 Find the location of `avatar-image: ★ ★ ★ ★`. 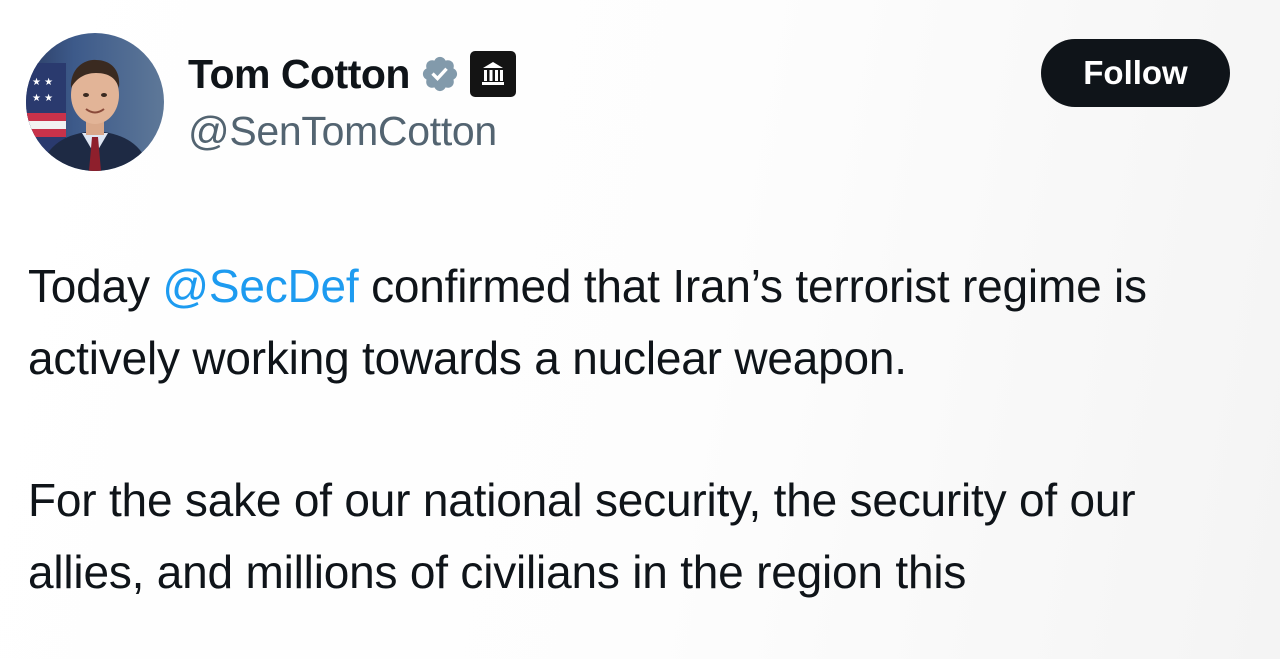

avatar-image: ★ ★ ★ ★ is located at coordinates (95, 102).